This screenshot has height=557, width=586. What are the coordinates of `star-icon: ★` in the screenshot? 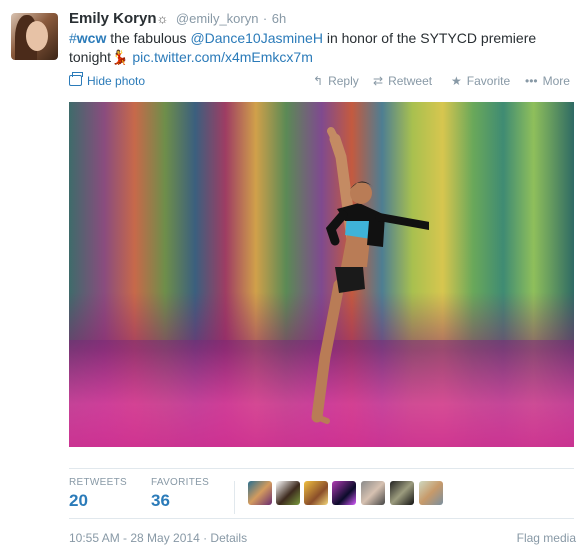 It's located at (456, 81).